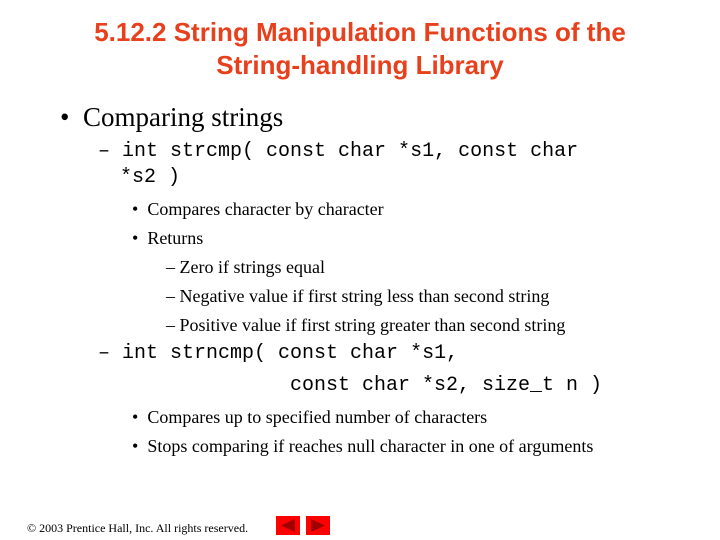 The height and width of the screenshot is (540, 720). I want to click on strcmp-item: • Returns, so click(168, 238).